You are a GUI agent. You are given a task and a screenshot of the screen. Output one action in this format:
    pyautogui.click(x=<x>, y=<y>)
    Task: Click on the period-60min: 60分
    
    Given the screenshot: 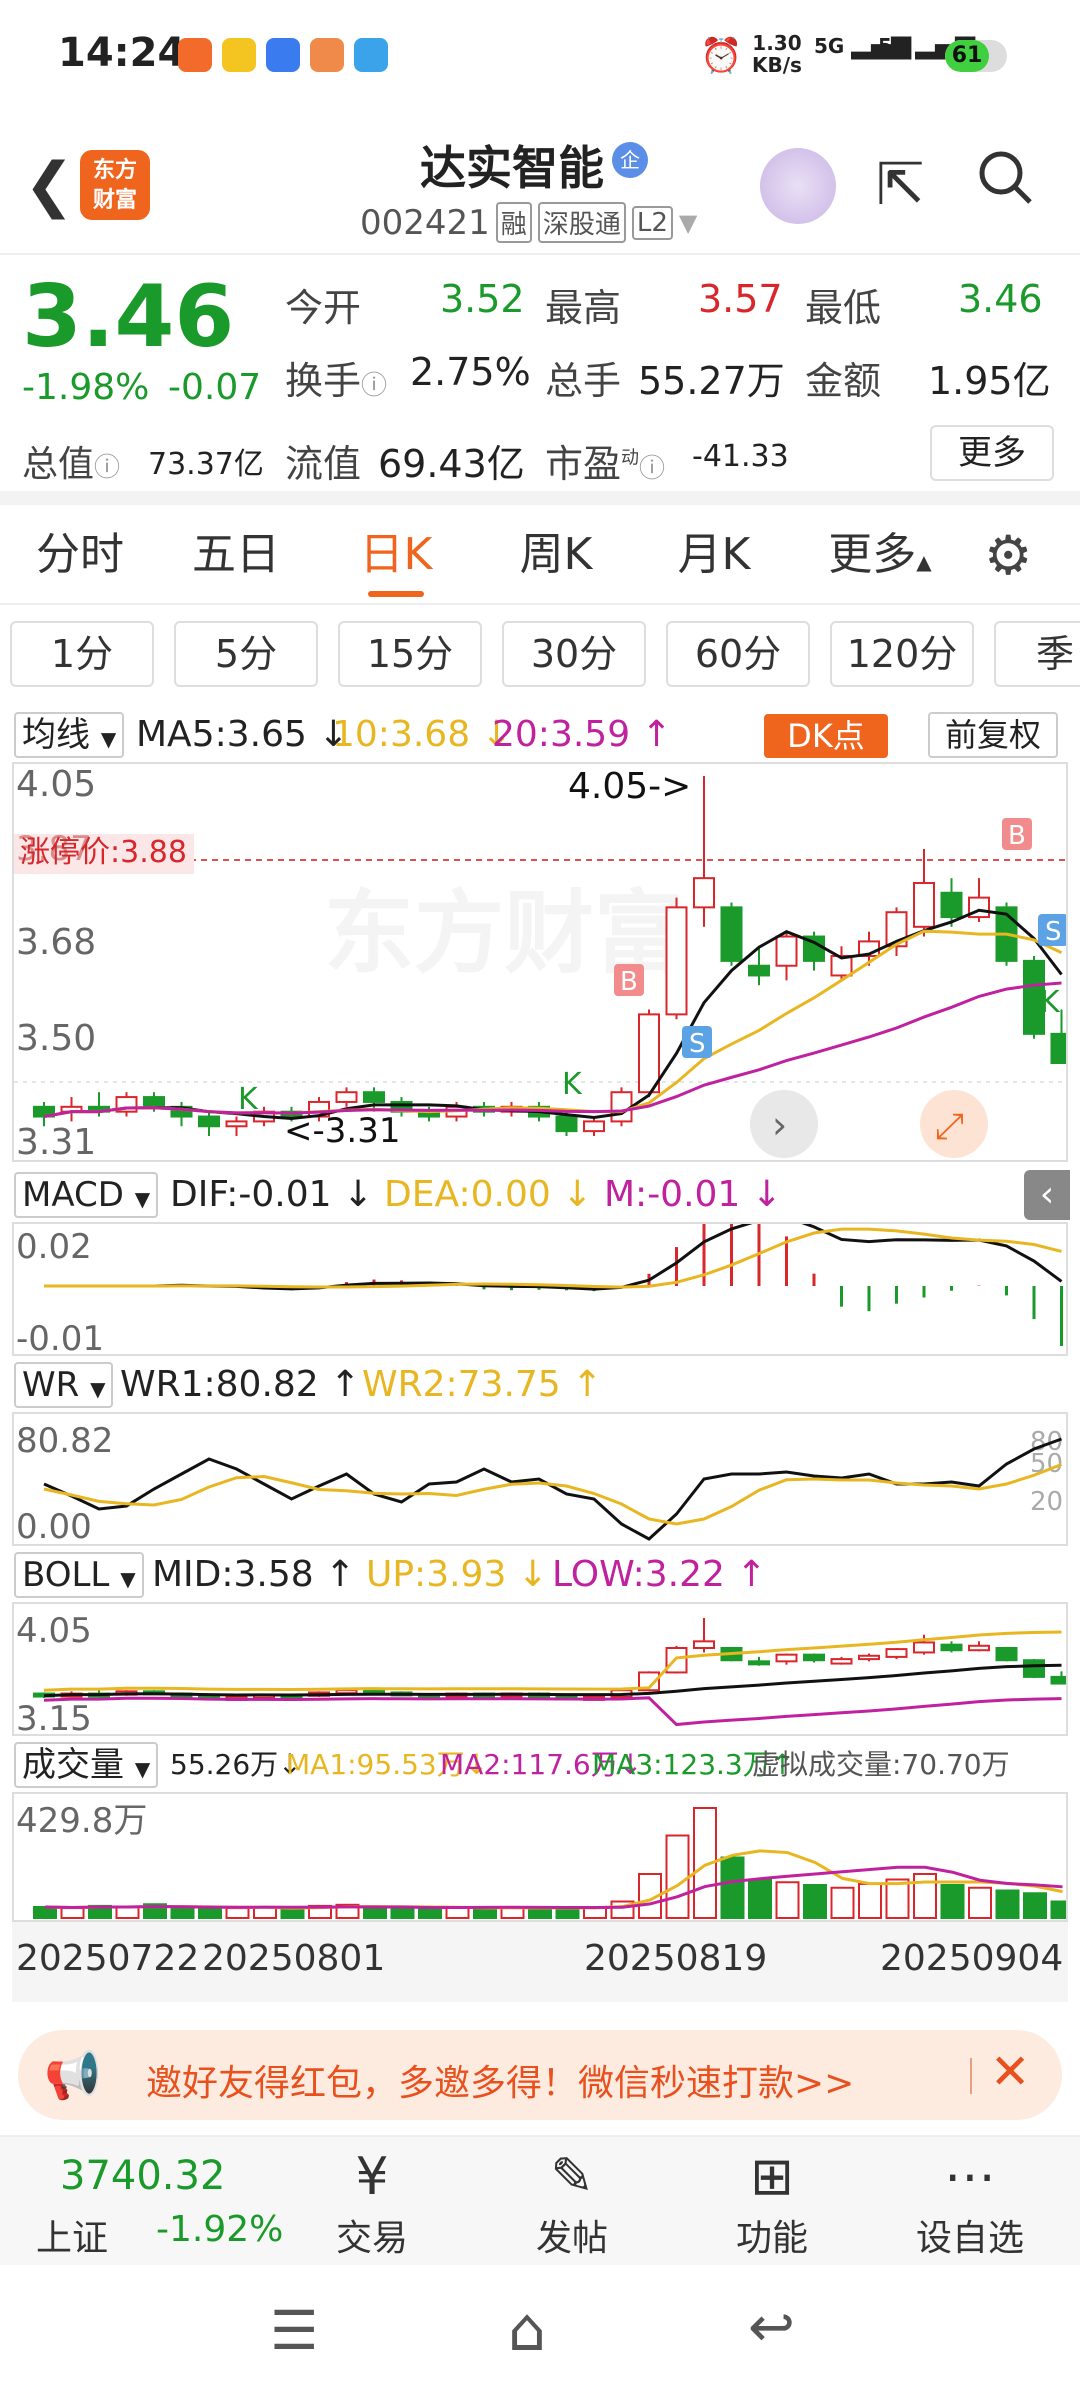 What is the action you would take?
    pyautogui.click(x=738, y=654)
    